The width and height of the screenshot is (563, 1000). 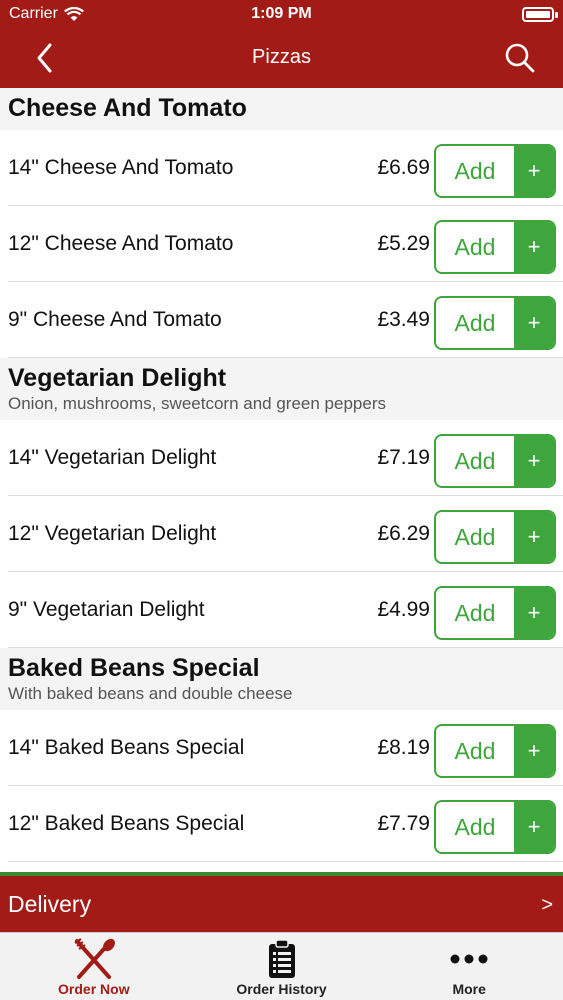 I want to click on item-name: 12" Vegetarian Delight, so click(x=112, y=533).